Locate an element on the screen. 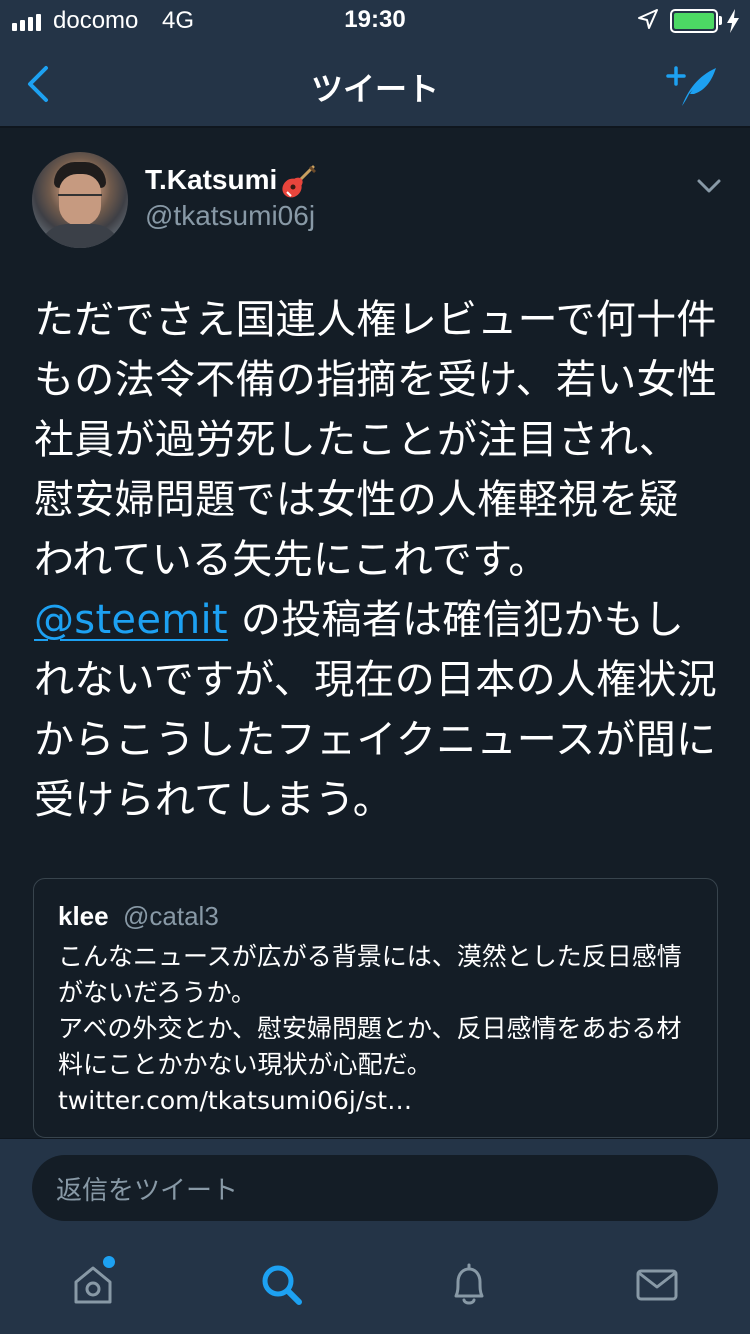 This screenshot has height=1334, width=750. status-bar: docomo 4G 19:30 is located at coordinates (375, 21).